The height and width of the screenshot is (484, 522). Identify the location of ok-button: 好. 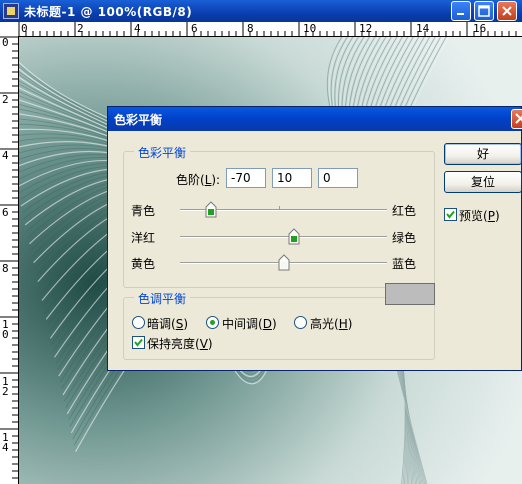
(483, 154).